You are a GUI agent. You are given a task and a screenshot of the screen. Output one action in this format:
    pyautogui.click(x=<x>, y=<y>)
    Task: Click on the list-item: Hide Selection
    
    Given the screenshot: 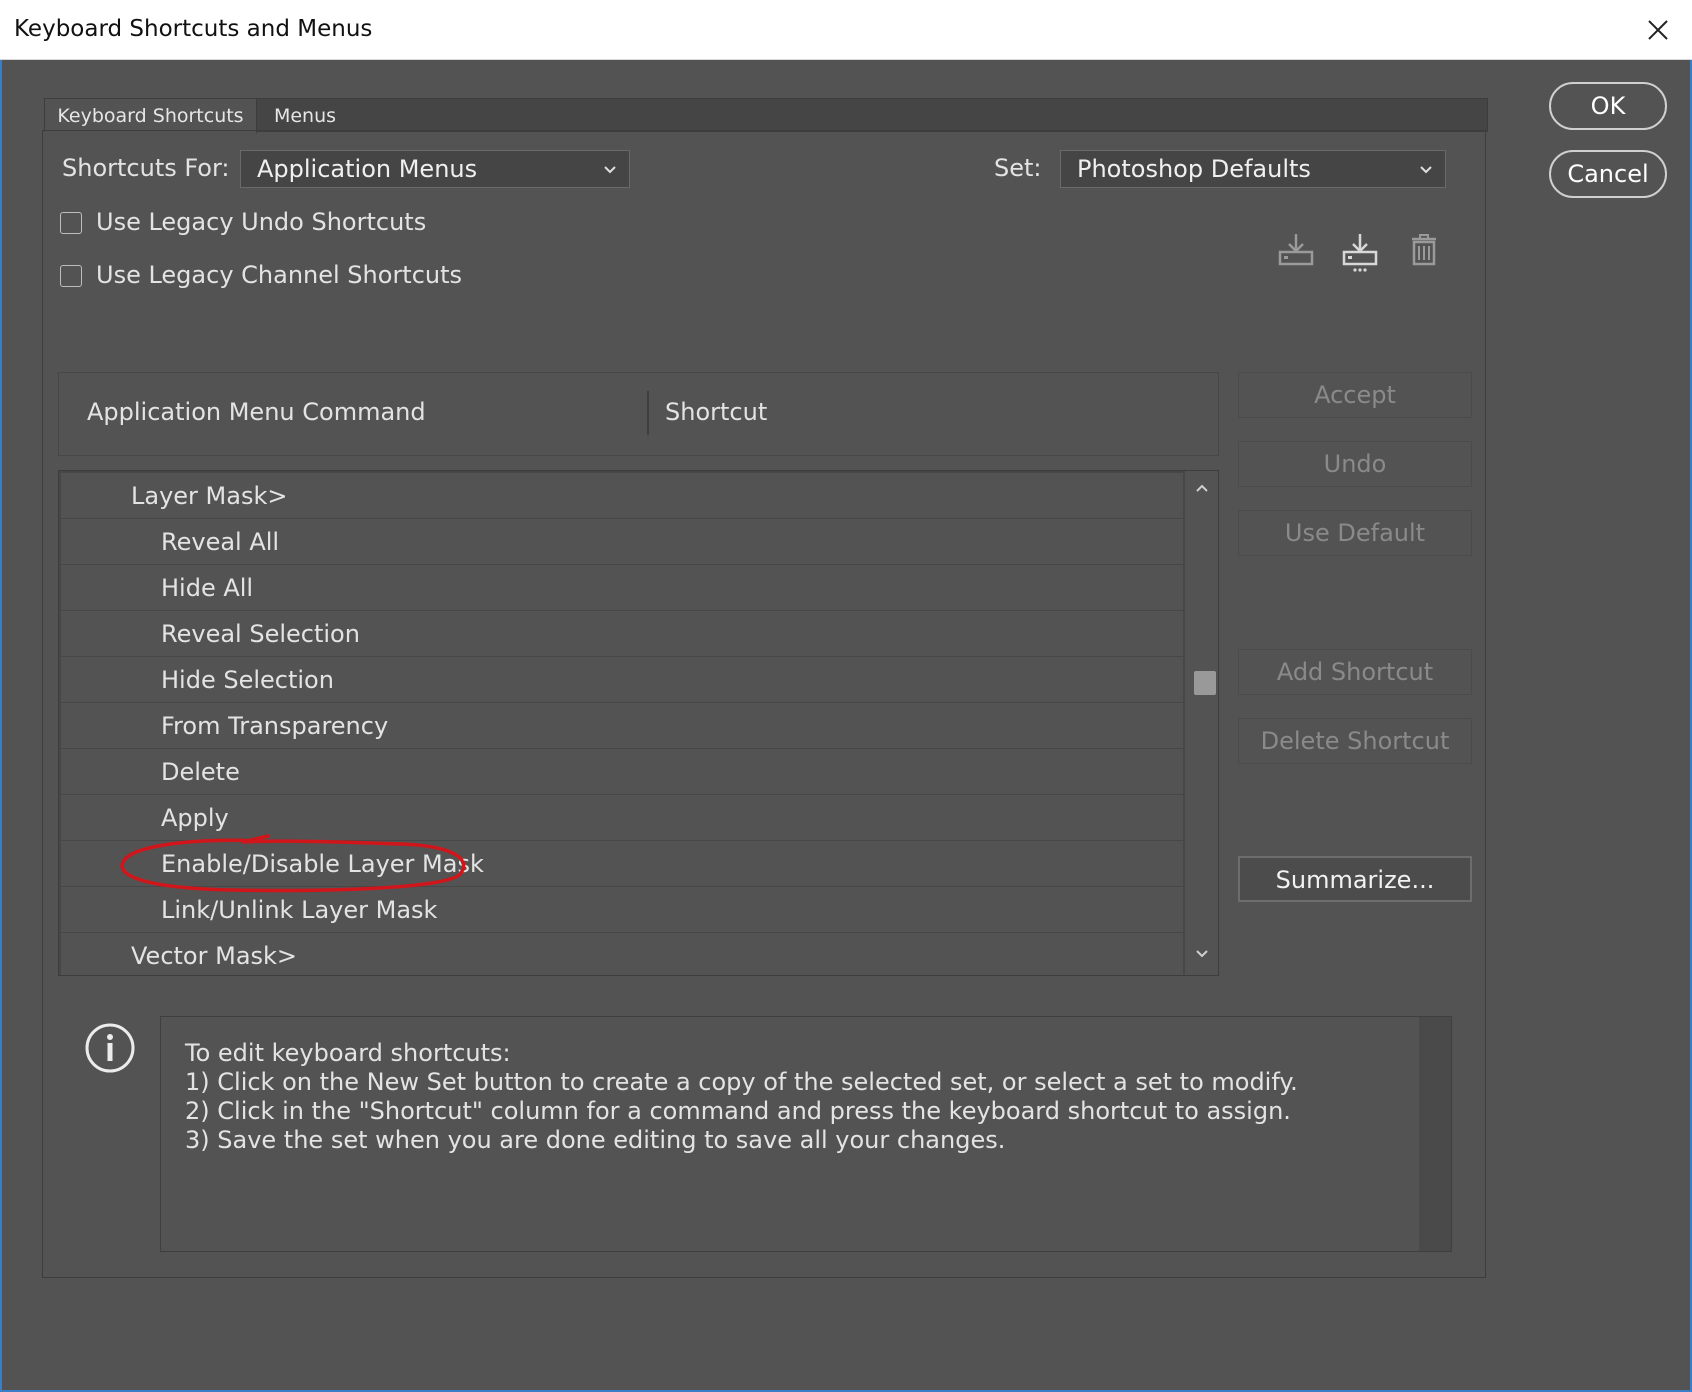 What is the action you would take?
    pyautogui.click(x=622, y=679)
    